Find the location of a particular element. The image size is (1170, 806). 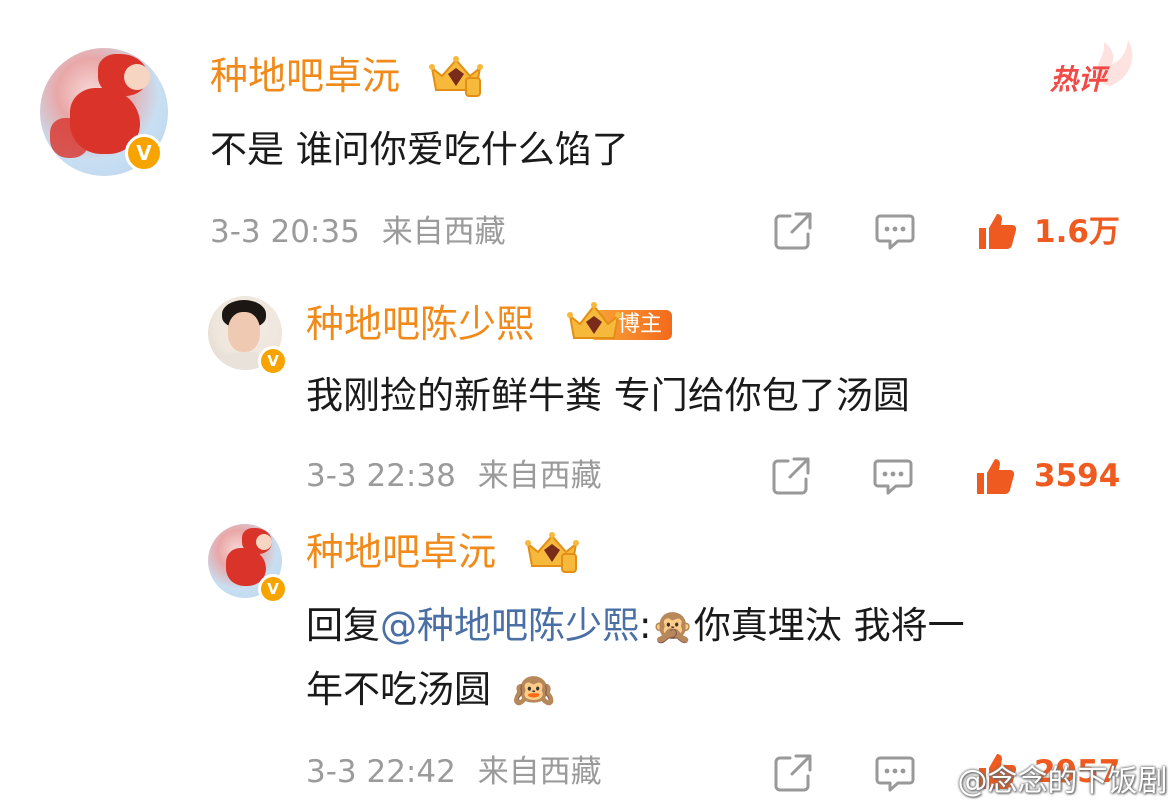

like-count: 3594 is located at coordinates (1077, 476).